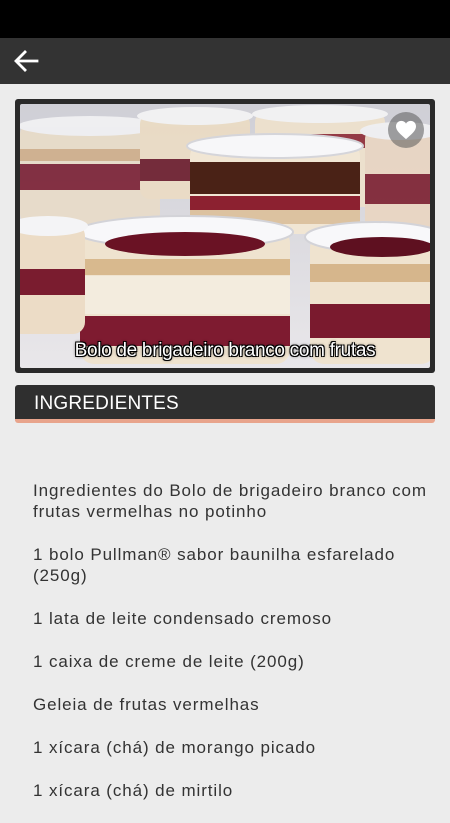 The width and height of the screenshot is (450, 823). I want to click on status-bar, so click(225, 19).